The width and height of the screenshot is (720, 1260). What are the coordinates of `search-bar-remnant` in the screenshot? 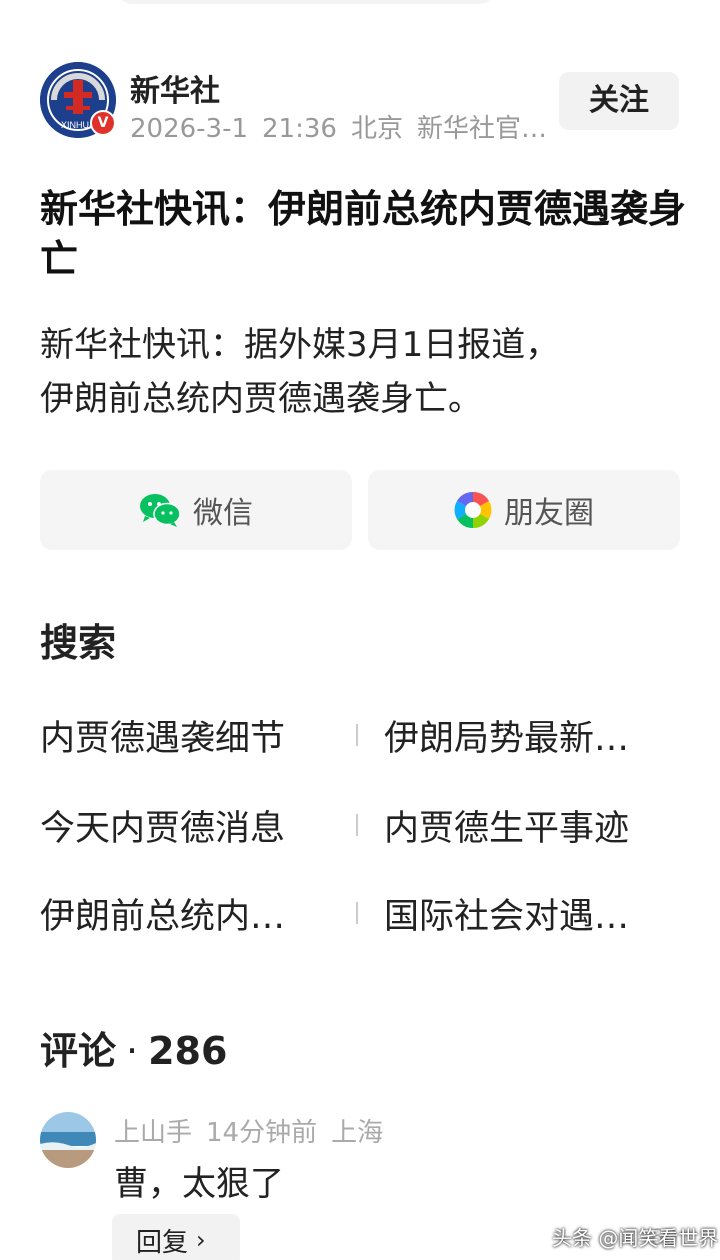 It's located at (306, 2).